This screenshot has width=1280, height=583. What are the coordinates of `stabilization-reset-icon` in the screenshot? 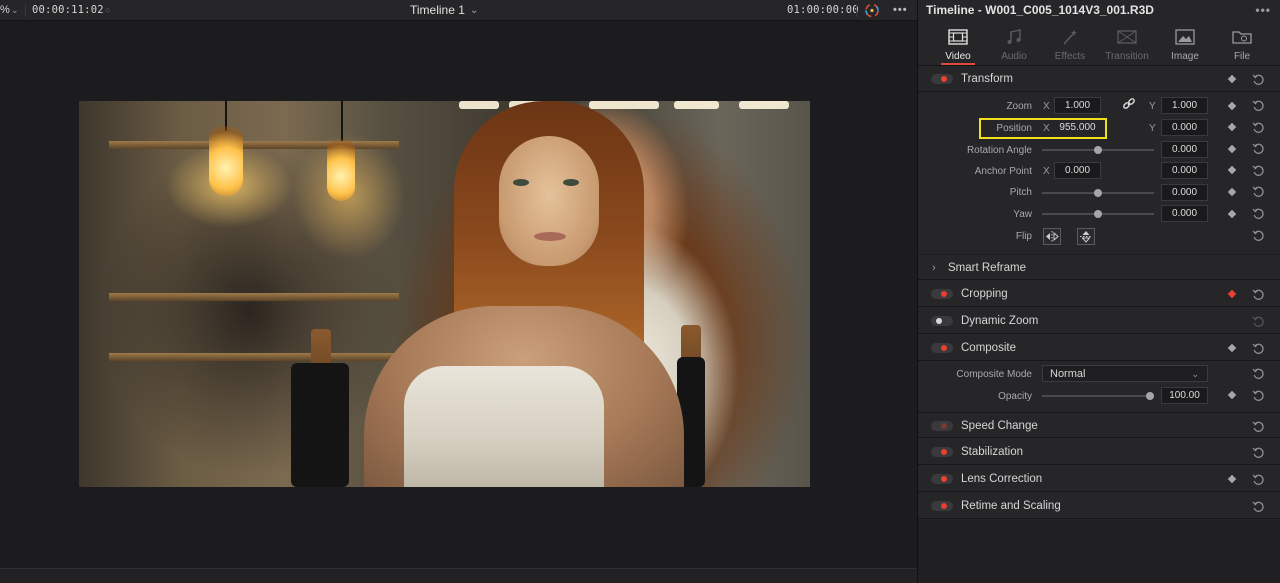 It's located at (1258, 452).